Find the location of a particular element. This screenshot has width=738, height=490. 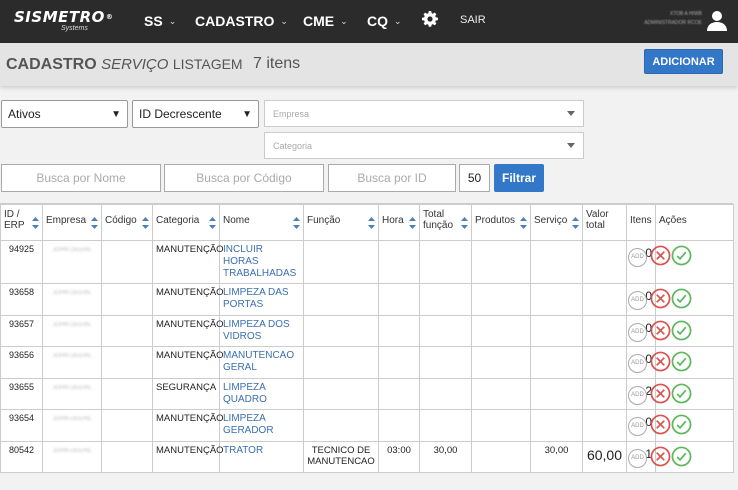

column-header-empresa: Empresa is located at coordinates (72, 222).